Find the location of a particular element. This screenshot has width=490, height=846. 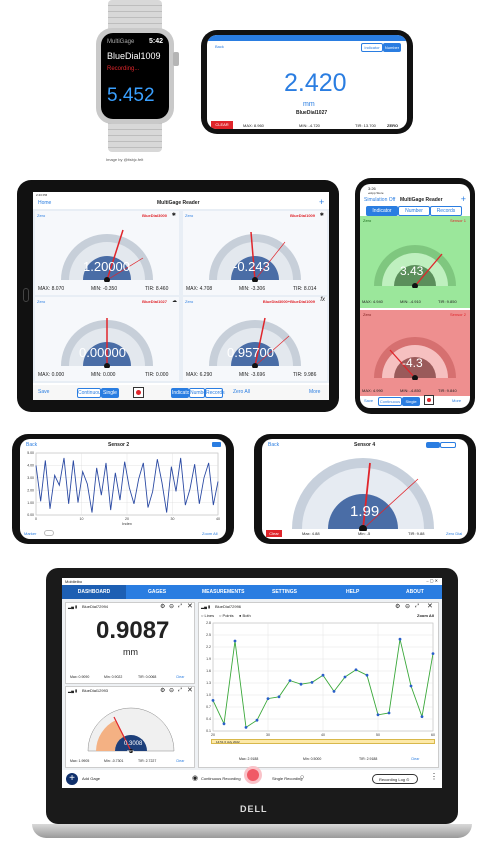

date-label: 14:51 6 July 2022 is located at coordinates (228, 742).